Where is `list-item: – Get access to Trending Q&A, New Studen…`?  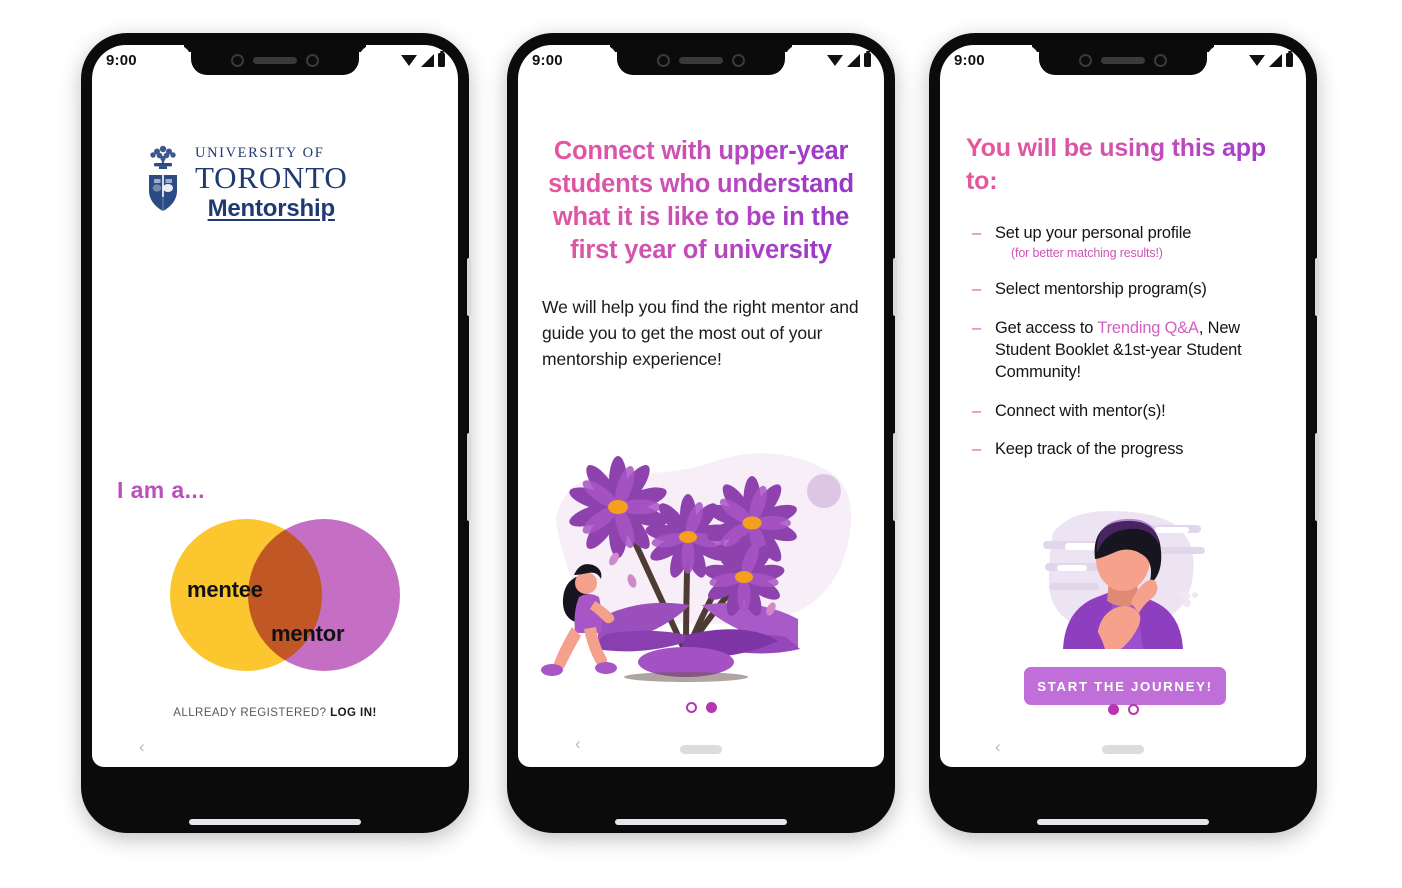
list-item: – Get access to Trending Q&A, New Studen… is located at coordinates (1126, 350).